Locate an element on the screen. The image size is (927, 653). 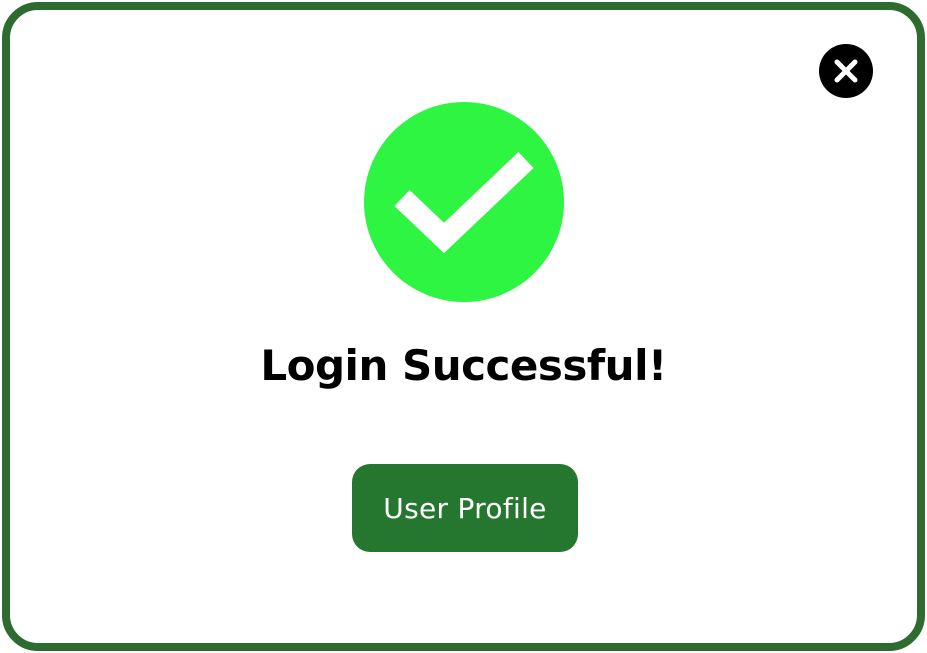
checkmark-icon is located at coordinates (464, 203).